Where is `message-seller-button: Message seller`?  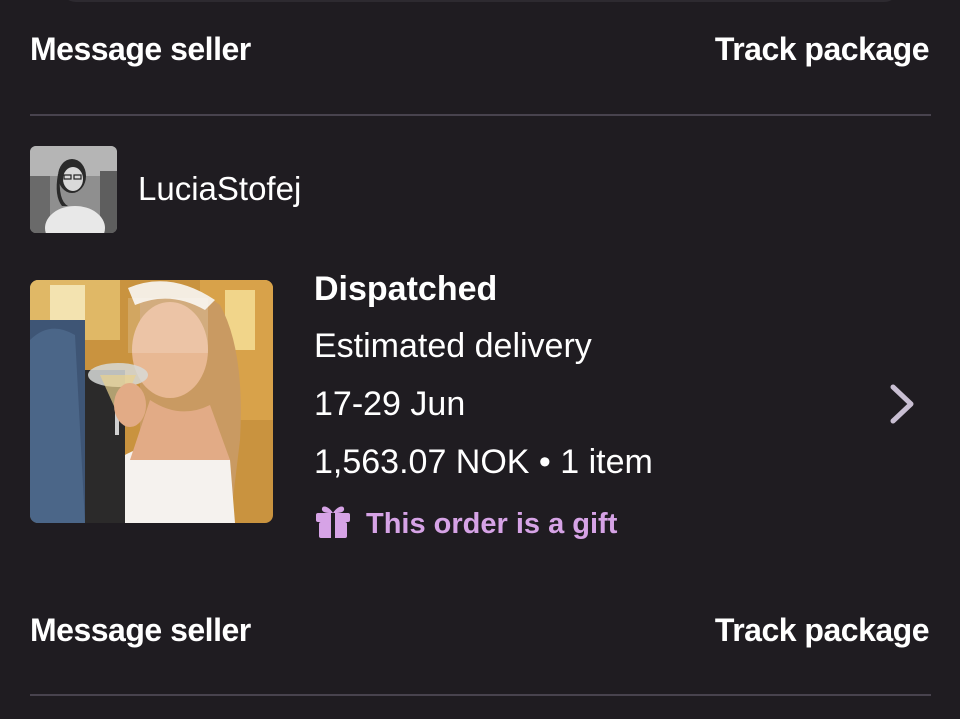
message-seller-button: Message seller is located at coordinates (140, 49).